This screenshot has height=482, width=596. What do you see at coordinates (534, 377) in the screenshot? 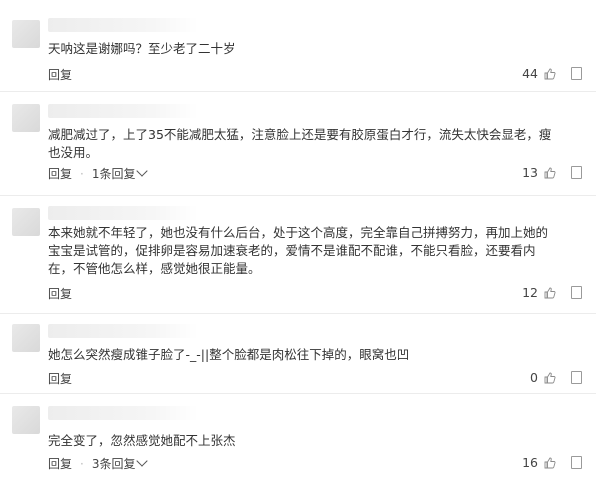
I see `like-count: 0` at bounding box center [534, 377].